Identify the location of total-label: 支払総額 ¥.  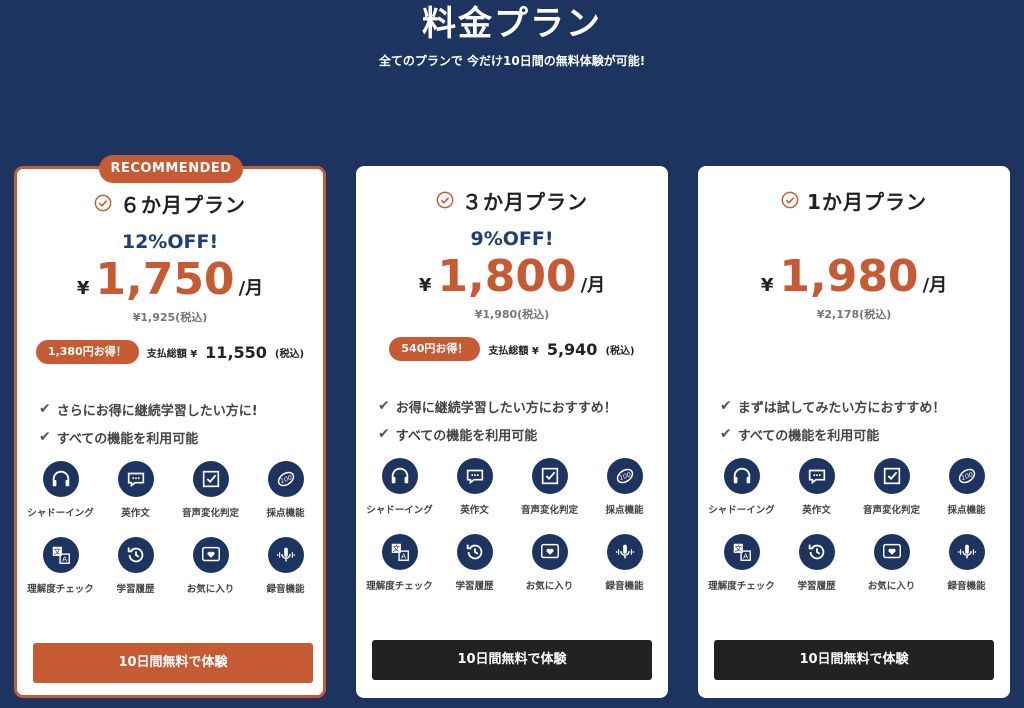
(172, 354).